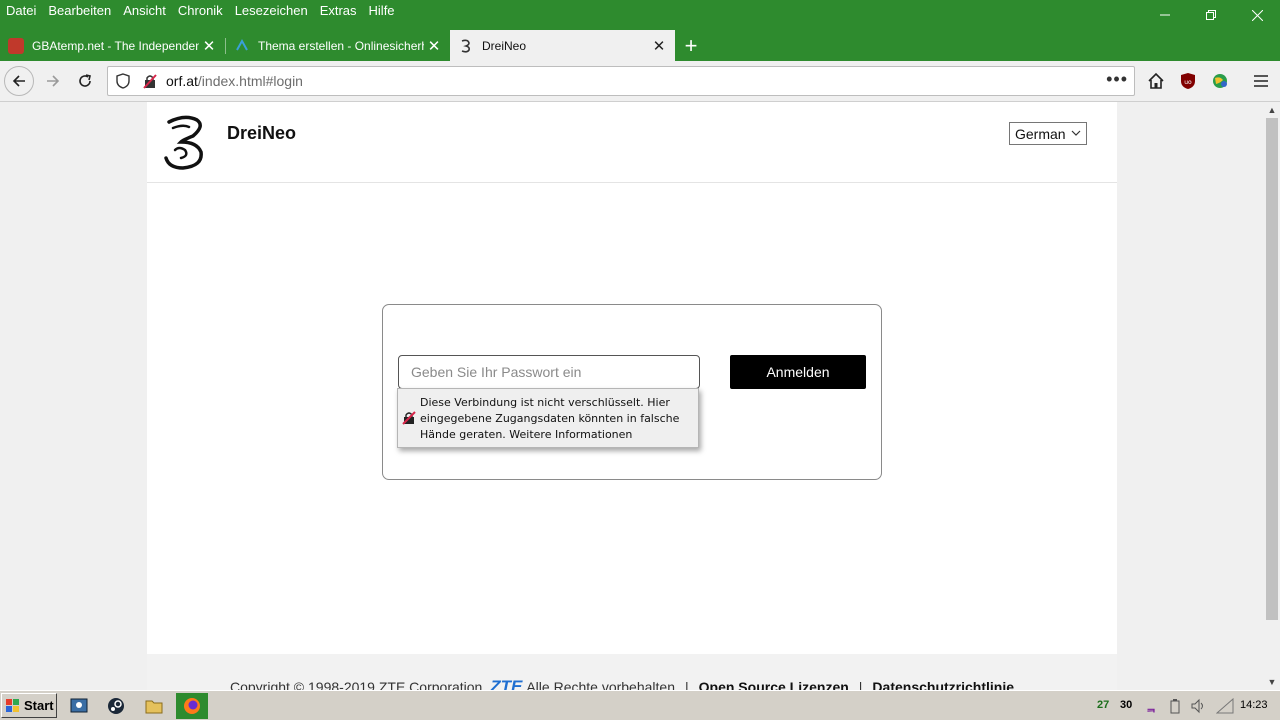  What do you see at coordinates (774, 684) in the screenshot?
I see `open-source-link: Open Source Lizenzen` at bounding box center [774, 684].